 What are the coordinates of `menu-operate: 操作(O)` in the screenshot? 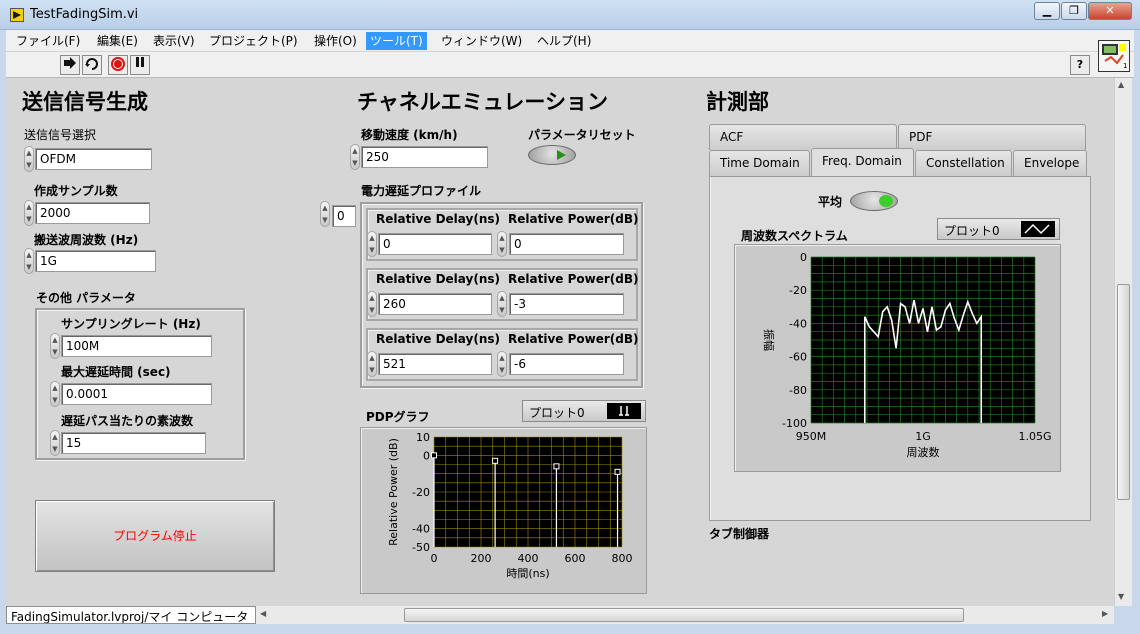 It's located at (335, 41).